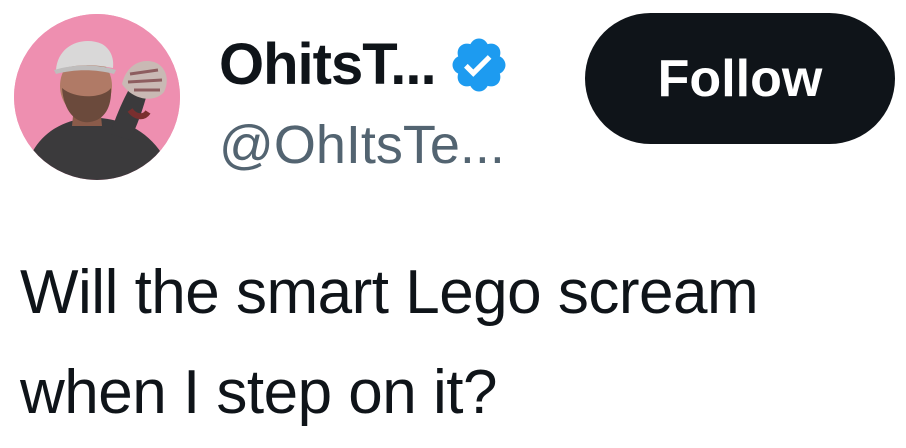 This screenshot has width=906, height=448. What do you see at coordinates (479, 65) in the screenshot?
I see `verified-badge-icon` at bounding box center [479, 65].